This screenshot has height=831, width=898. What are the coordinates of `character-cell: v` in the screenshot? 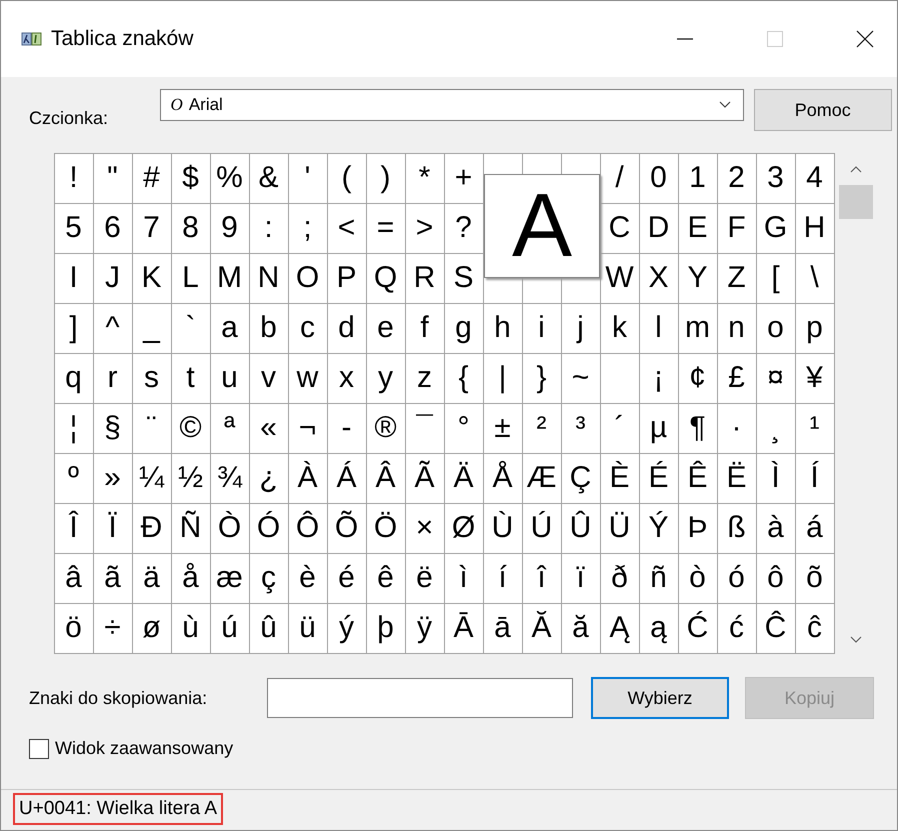 It's located at (268, 378).